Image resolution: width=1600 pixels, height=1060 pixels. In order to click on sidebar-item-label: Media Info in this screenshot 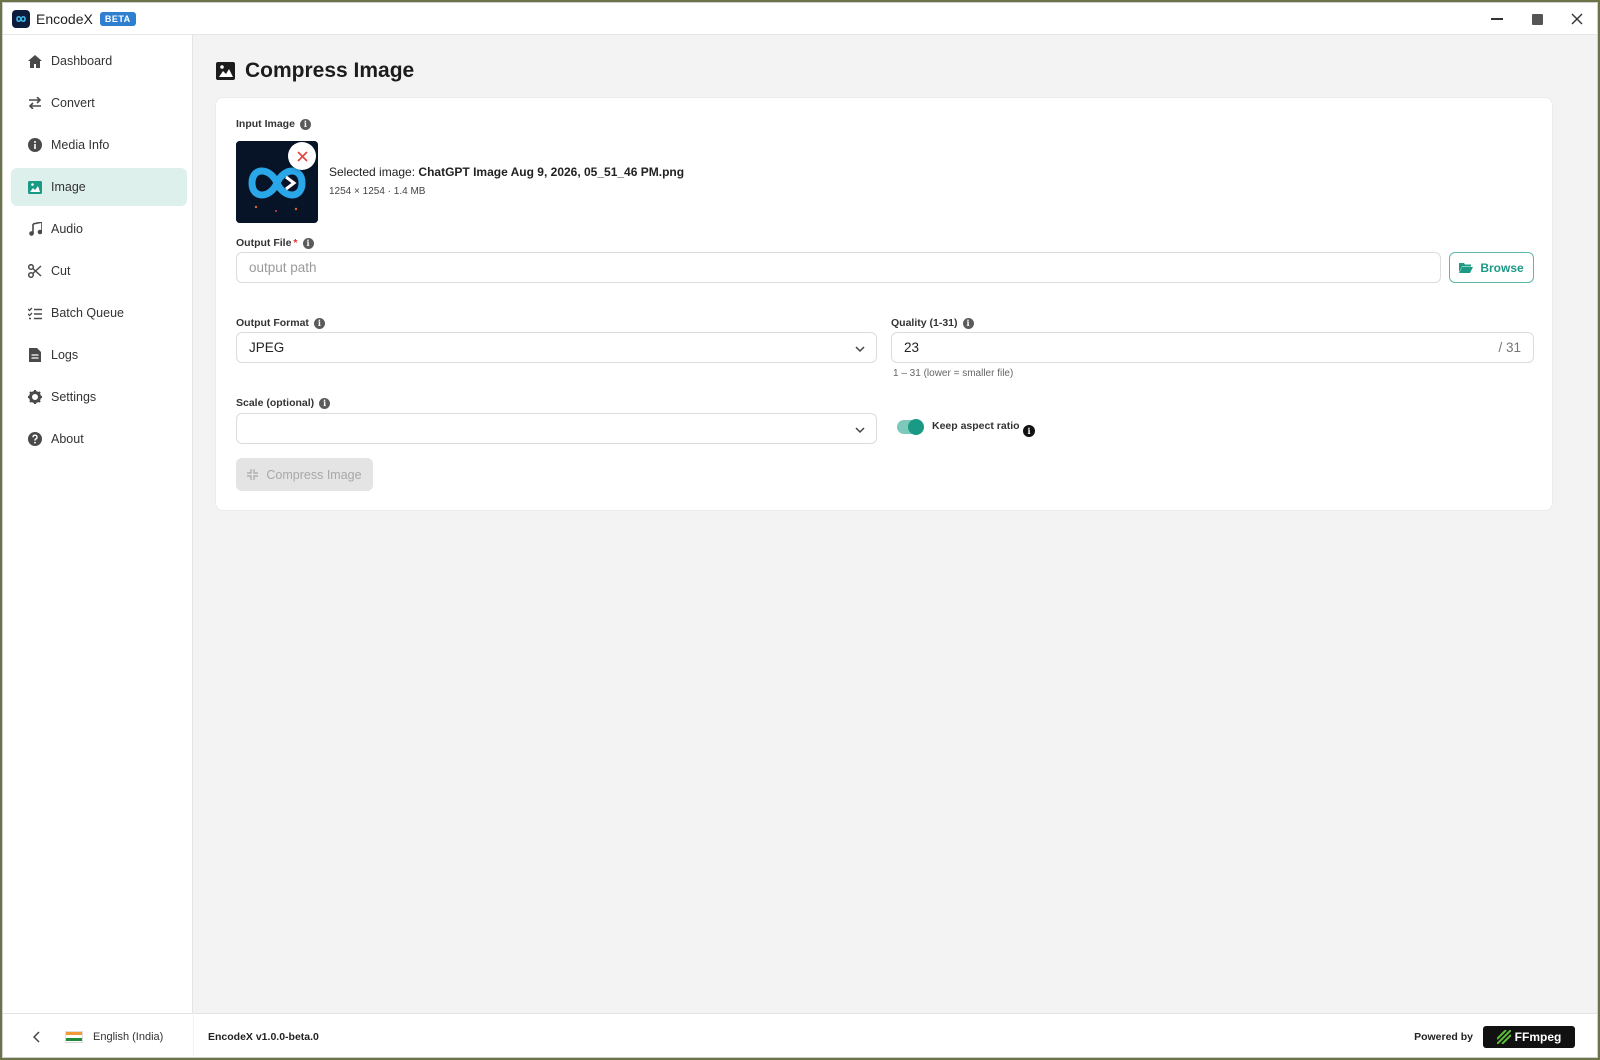, I will do `click(80, 145)`.